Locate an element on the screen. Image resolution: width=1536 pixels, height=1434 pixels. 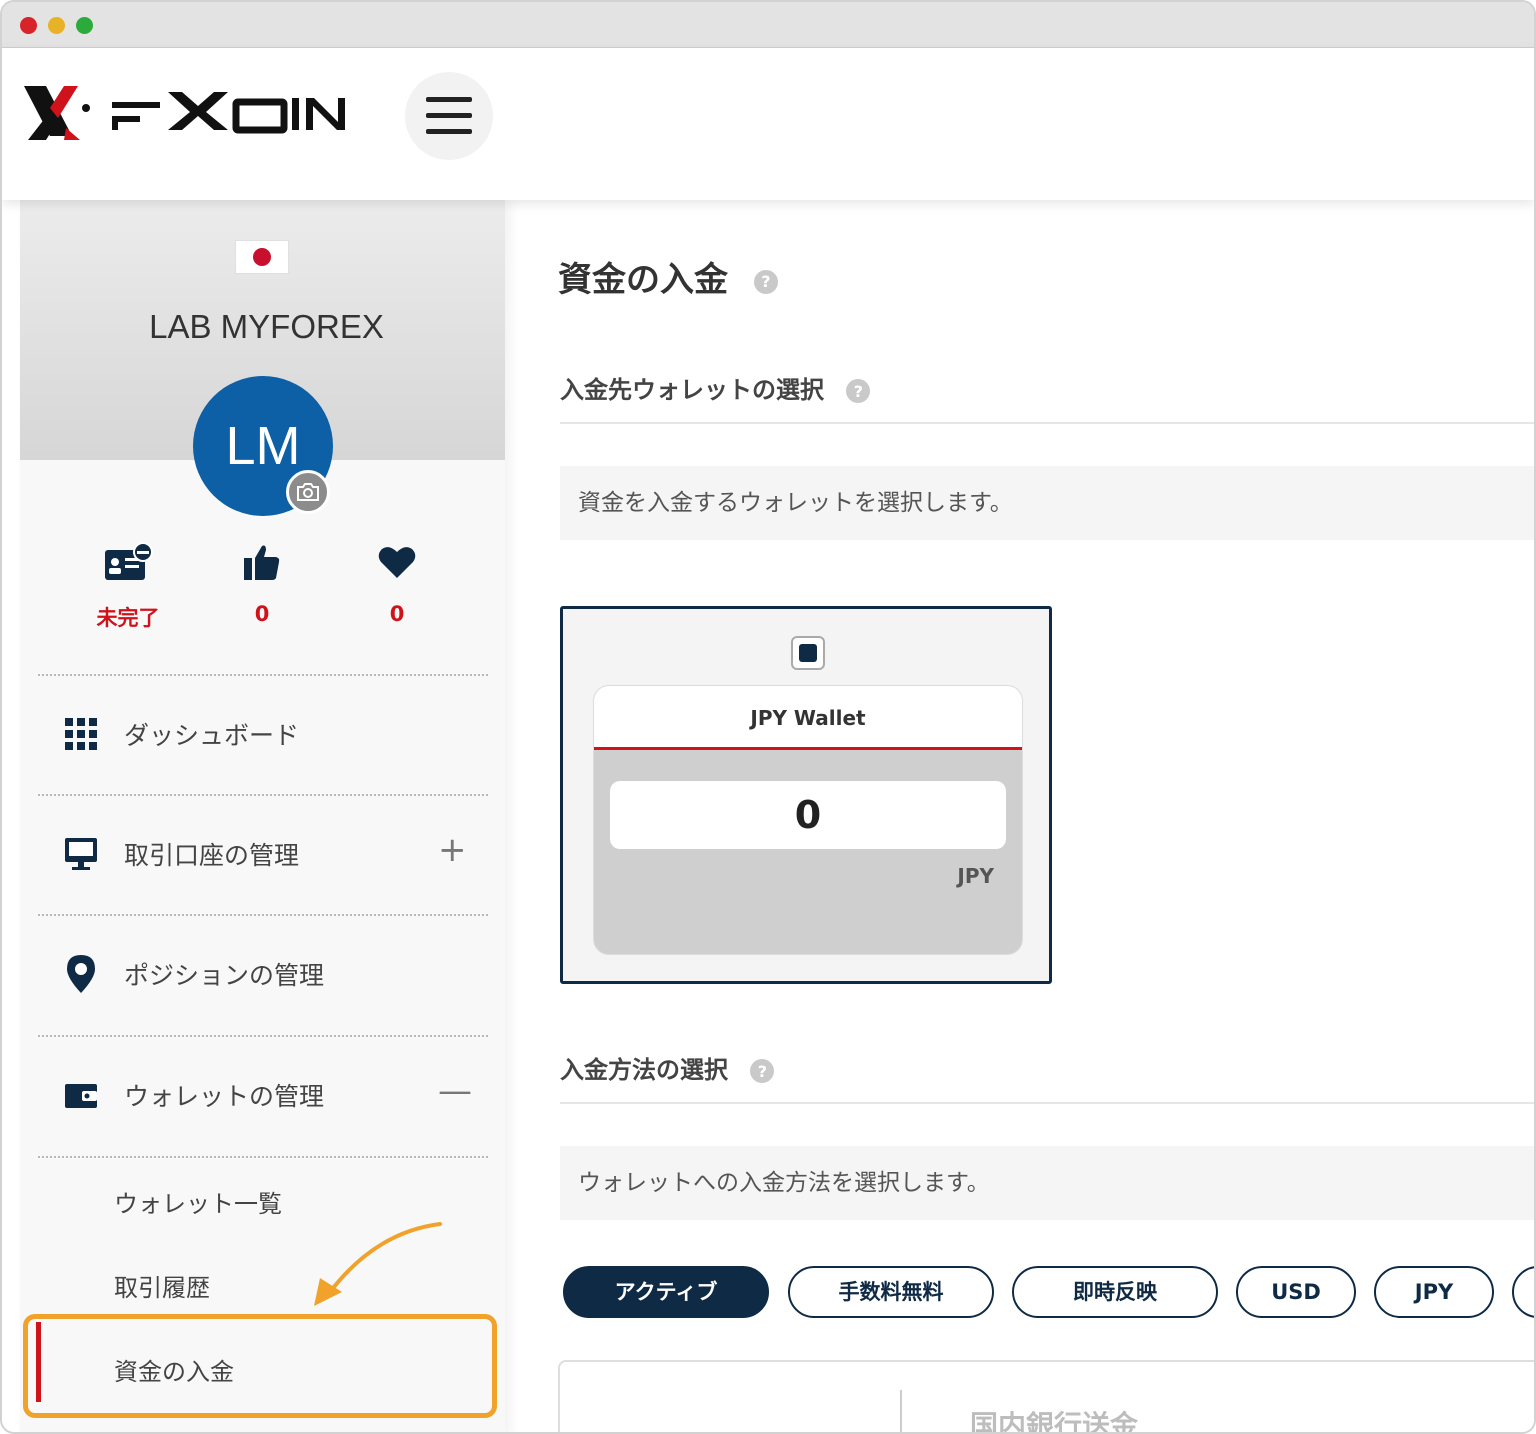
filter-pill-usd: USD is located at coordinates (1296, 1292).